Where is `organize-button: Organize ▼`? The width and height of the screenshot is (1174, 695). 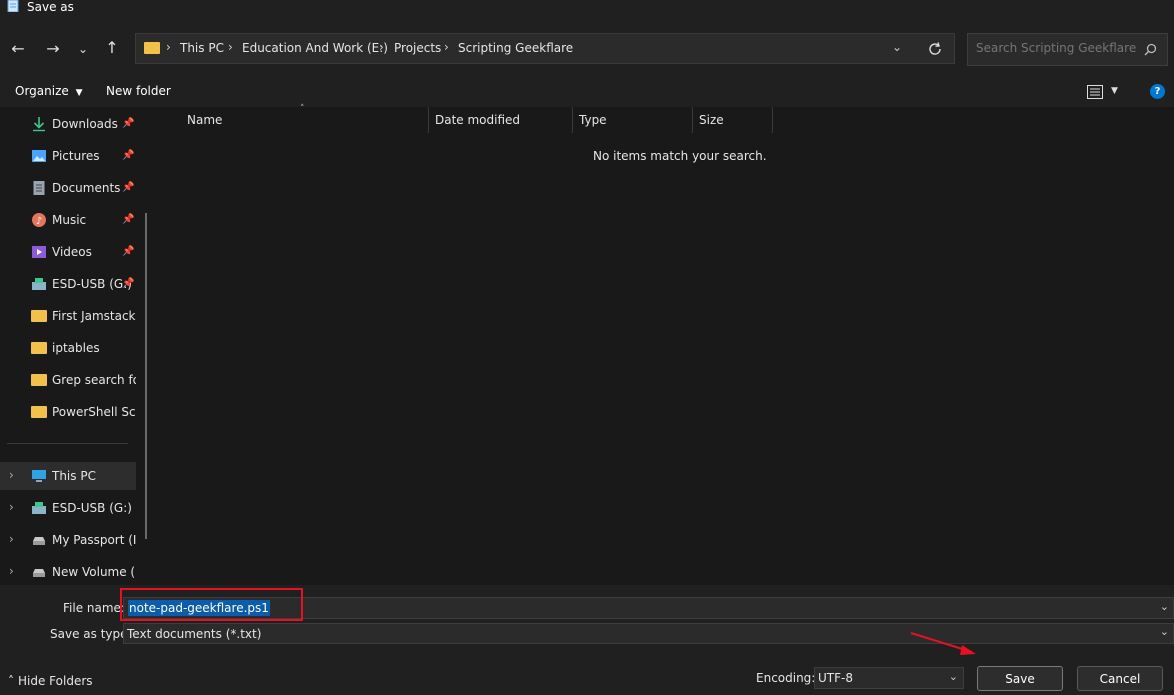
organize-button: Organize ▼ is located at coordinates (49, 91).